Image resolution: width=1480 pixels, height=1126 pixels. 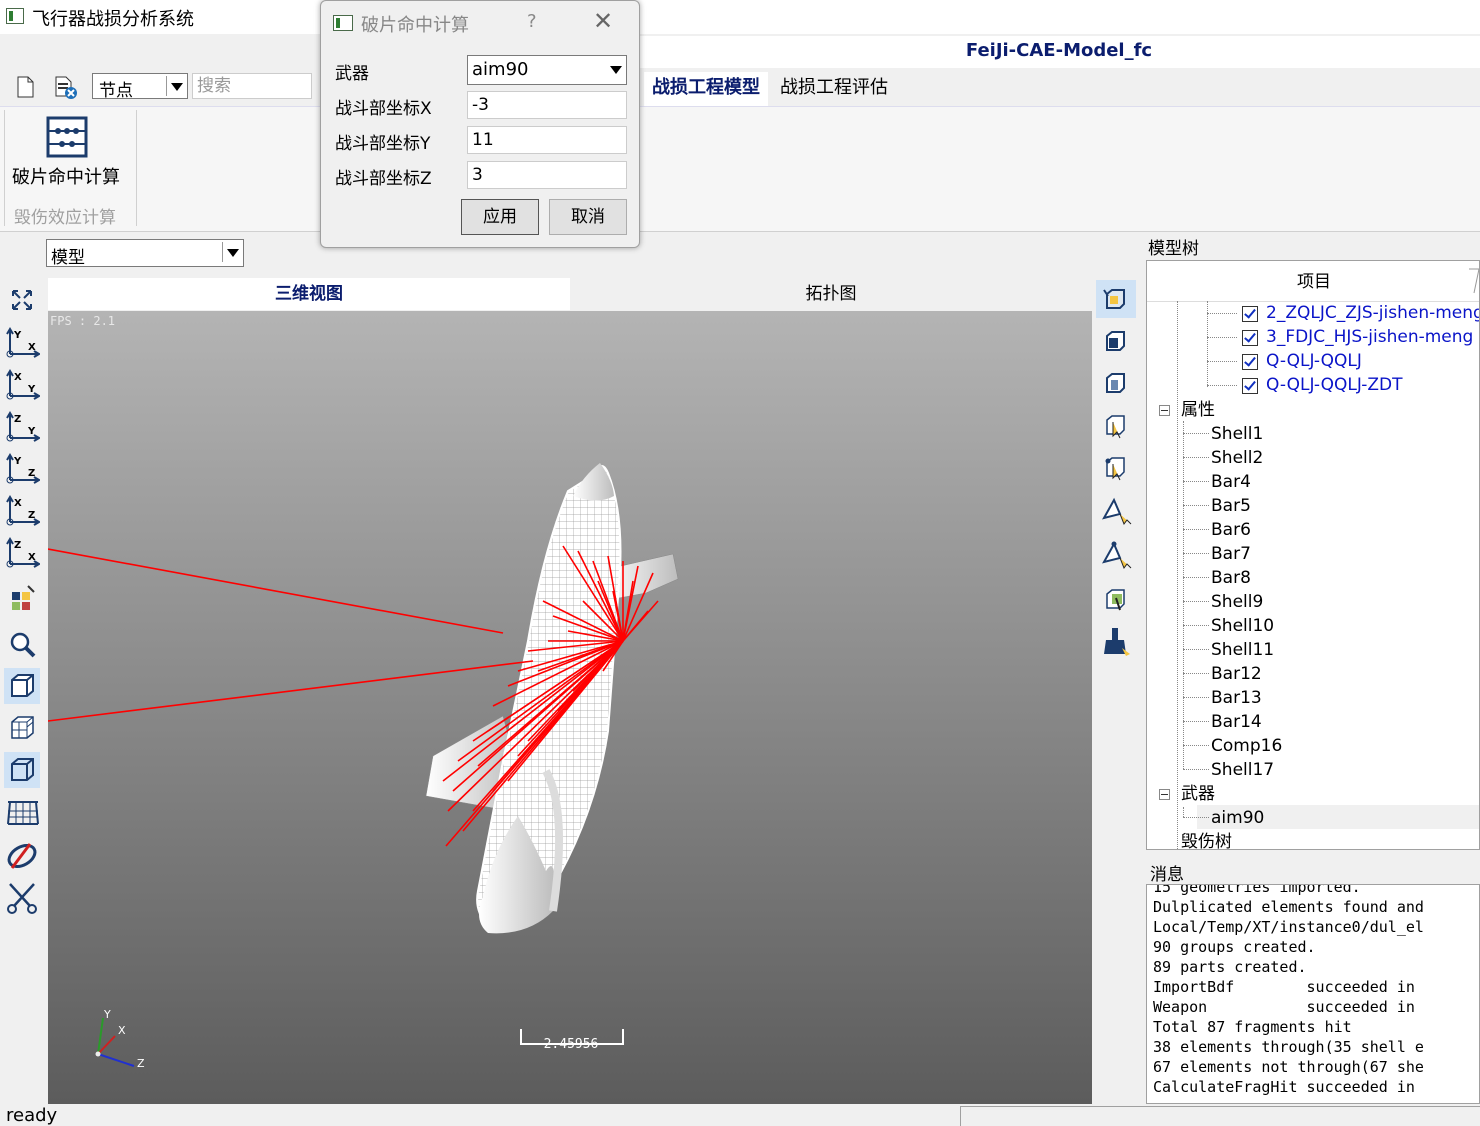 What do you see at coordinates (22, 342) in the screenshot?
I see `view-xy-icon: YX` at bounding box center [22, 342].